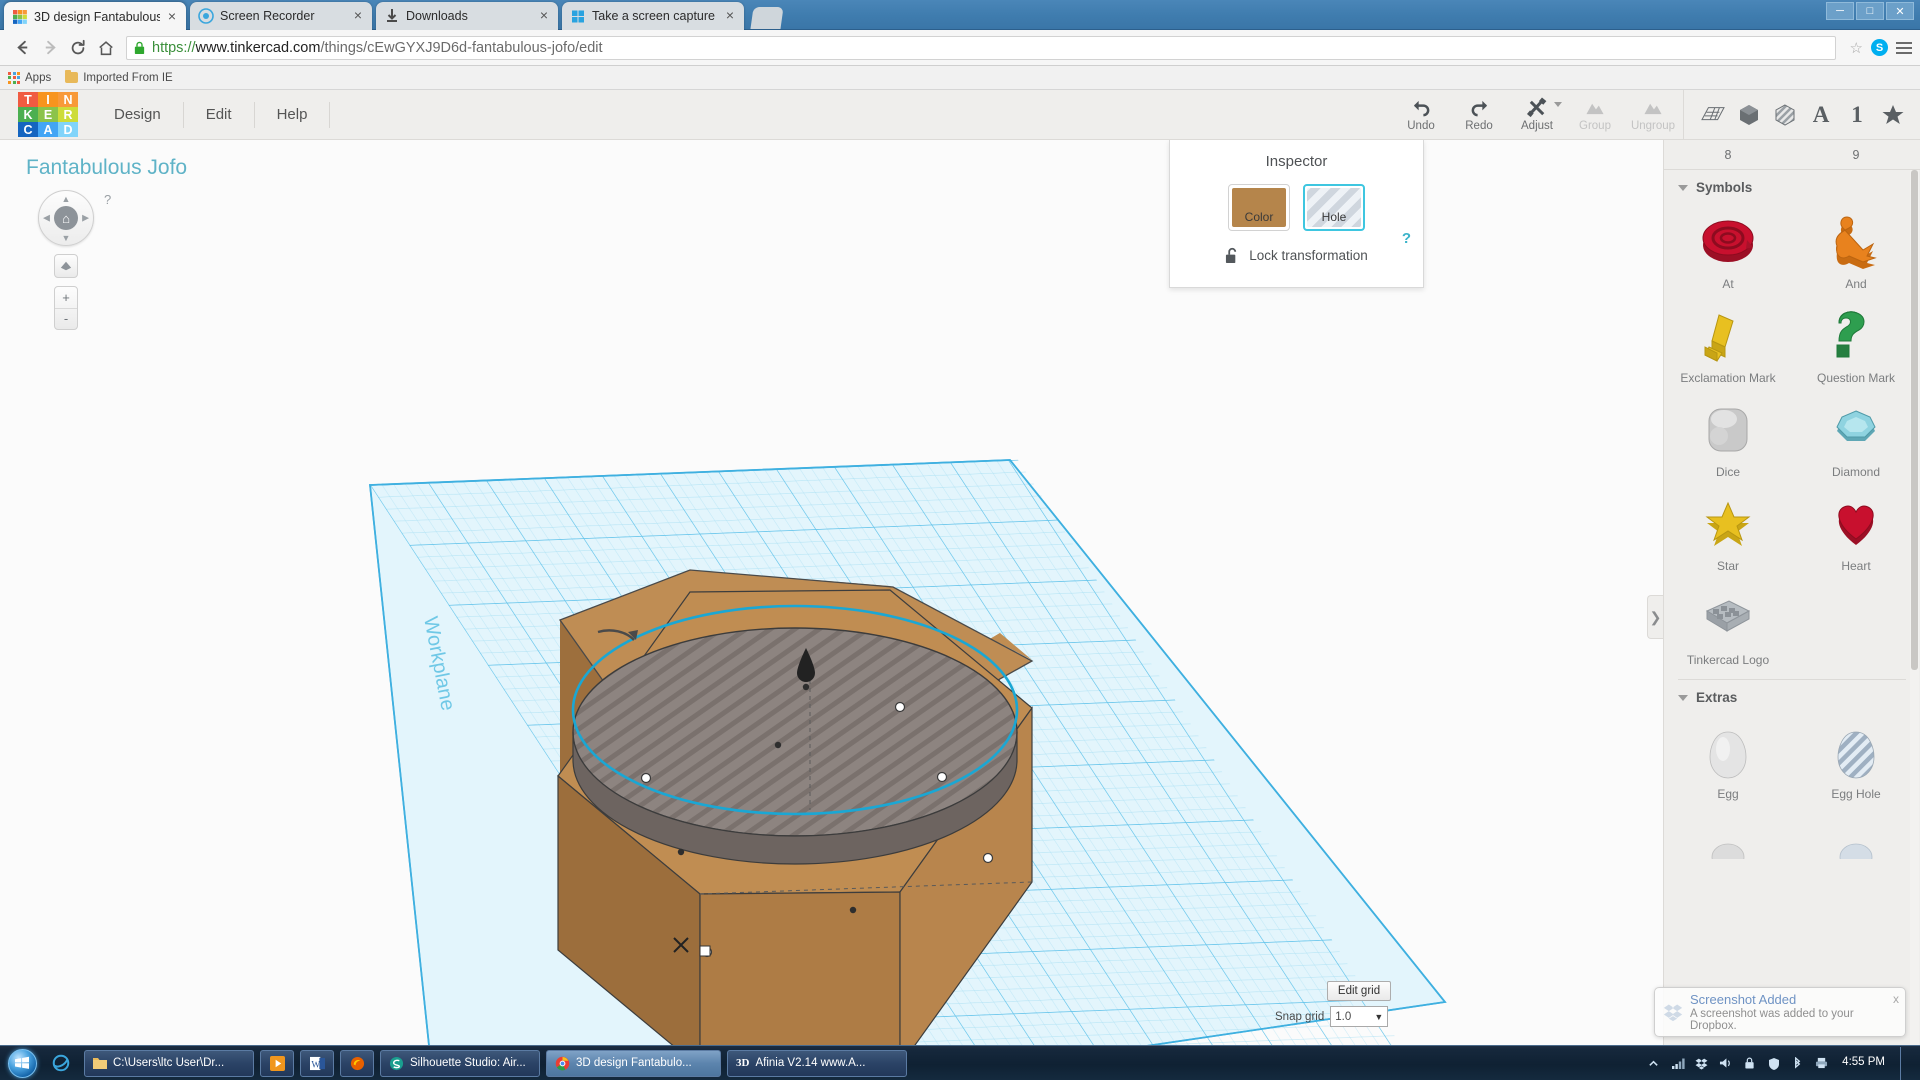 The height and width of the screenshot is (1080, 1920). Describe the element at coordinates (1728, 758) in the screenshot. I see `shape-item-egg: Egg` at that location.